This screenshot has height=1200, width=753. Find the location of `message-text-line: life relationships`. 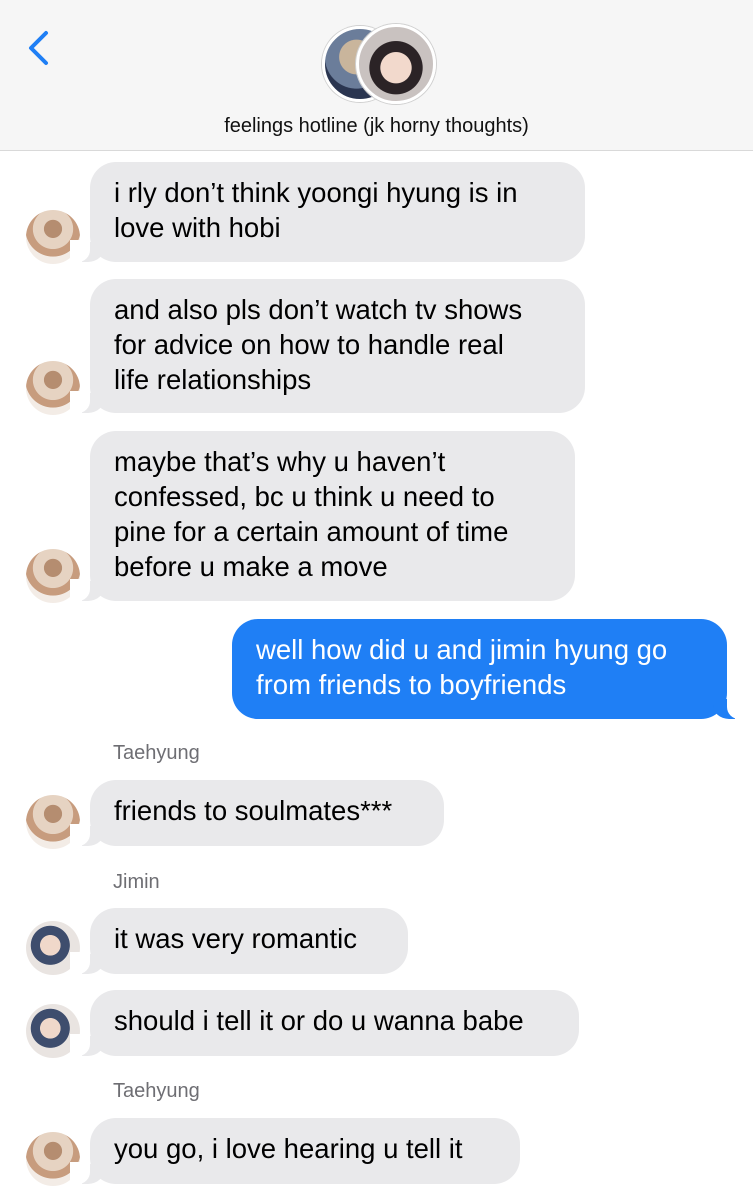

message-text-line: life relationships is located at coordinates (213, 379).